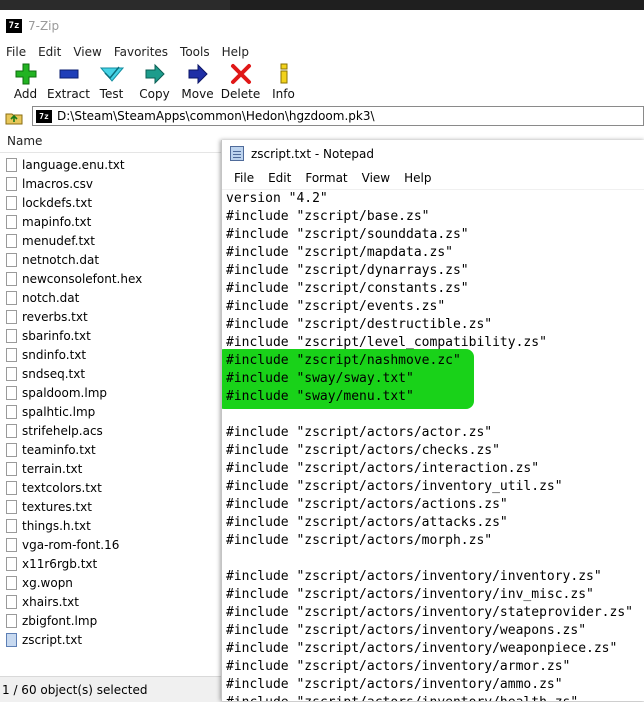 The height and width of the screenshot is (702, 644). What do you see at coordinates (240, 94) in the screenshot?
I see `delete-label: Delete` at bounding box center [240, 94].